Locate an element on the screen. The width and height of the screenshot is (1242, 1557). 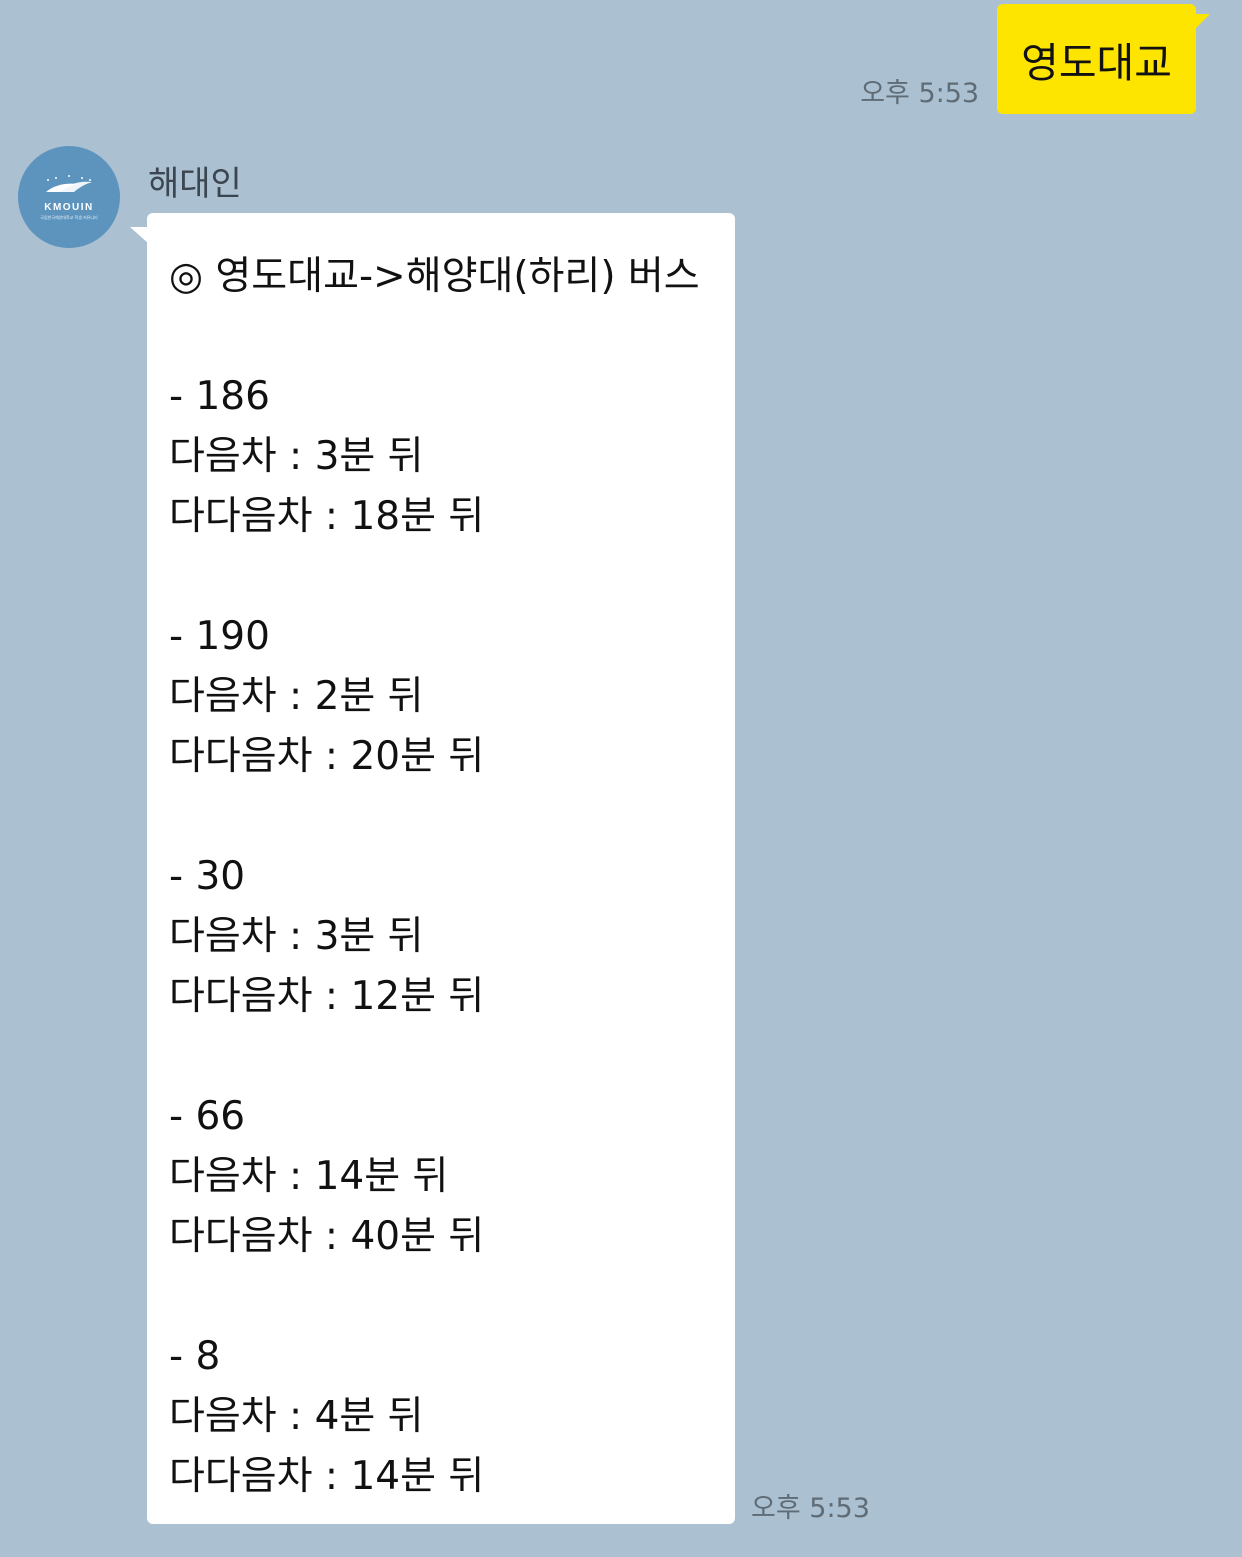
after-next-bus-time: 다다음차 : 18분 뒤 is located at coordinates (327, 516).